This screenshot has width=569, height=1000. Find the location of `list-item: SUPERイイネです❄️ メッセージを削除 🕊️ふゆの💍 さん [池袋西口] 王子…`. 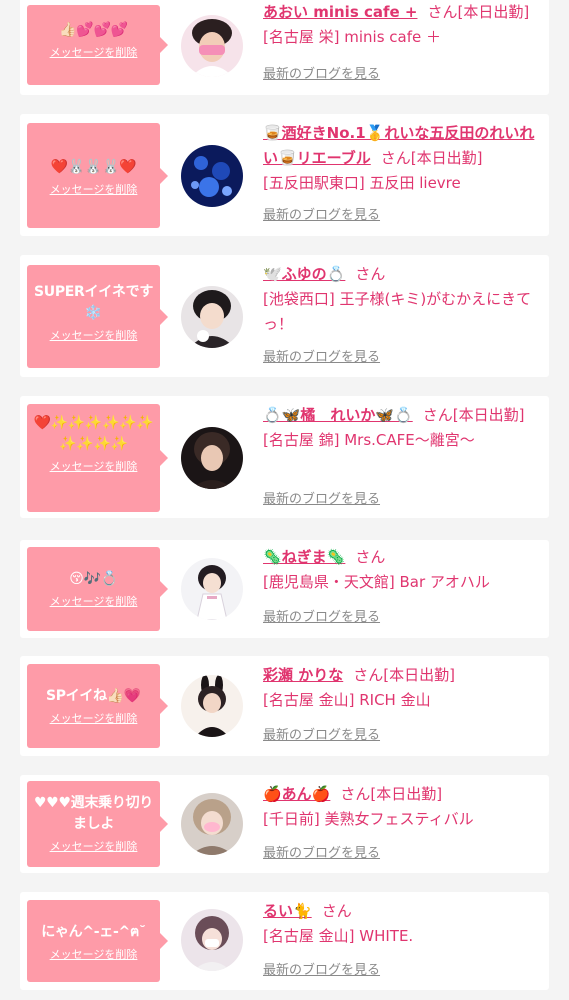

list-item: SUPERイイネです❄️ メッセージを削除 🕊️ふゆの💍 さん [池袋西口] 王子… is located at coordinates (284, 316).